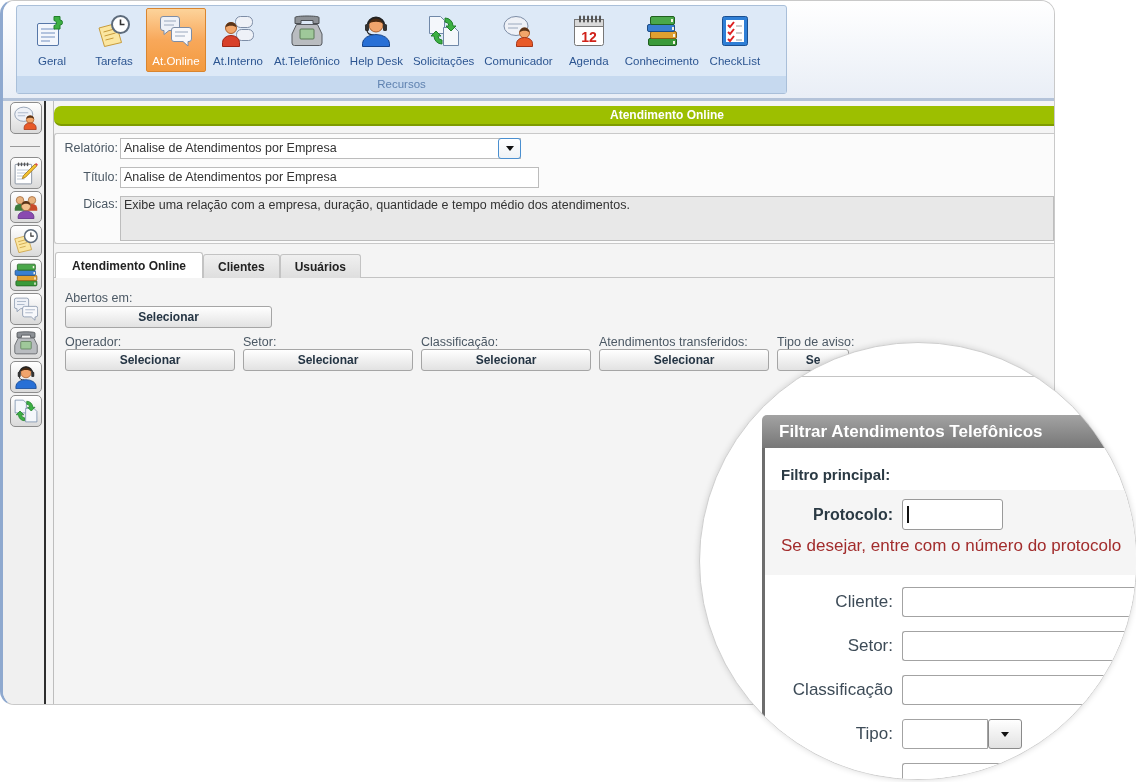 Image resolution: width=1136 pixels, height=782 pixels. I want to click on hint-text: Se desejar, entre com o número do protocolo, so click(951, 546).